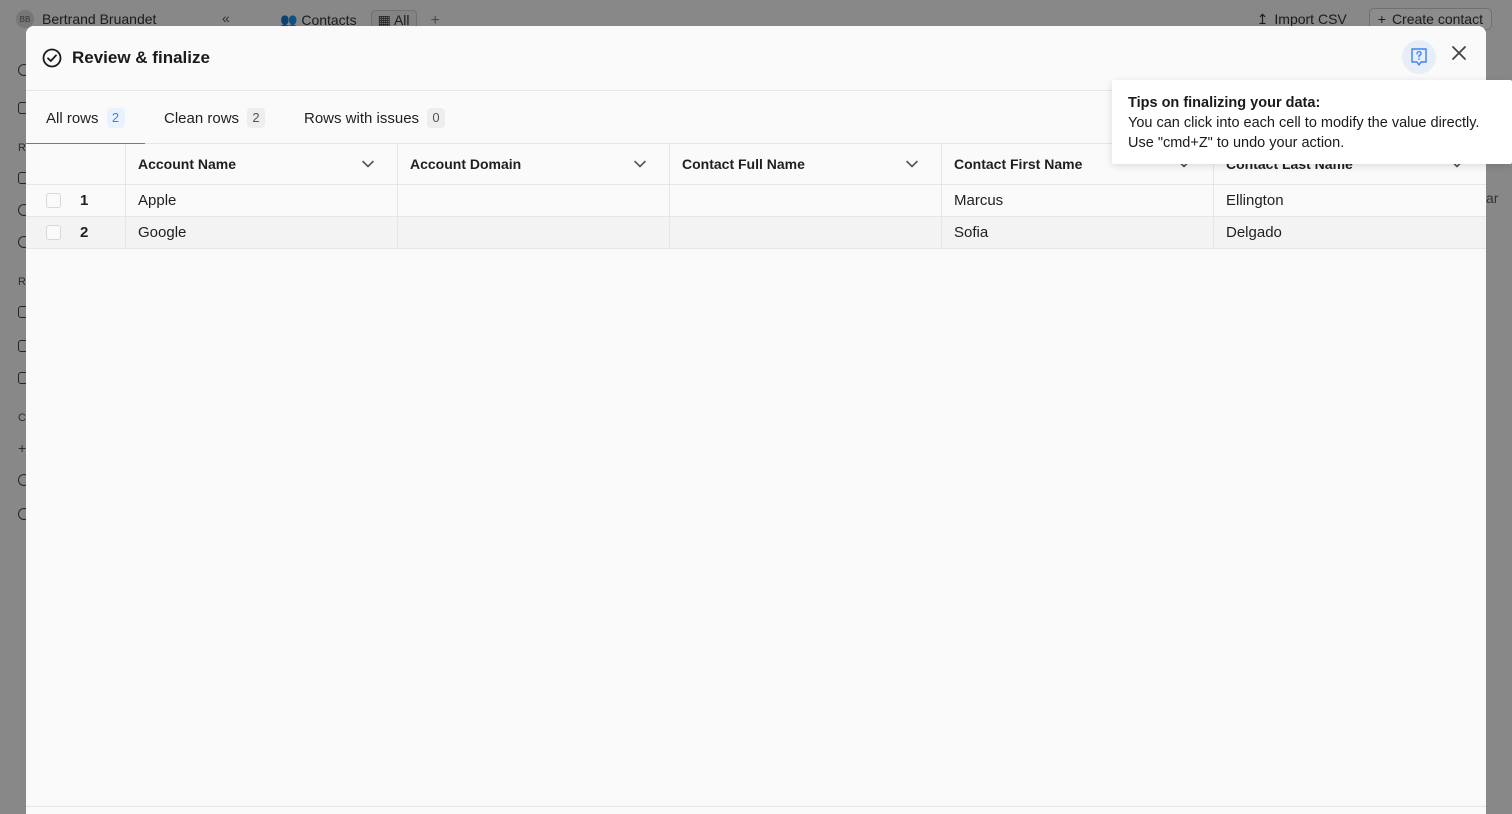 This screenshot has width=1512, height=814. What do you see at coordinates (1492, 198) in the screenshot?
I see `background-peek-text: ar` at bounding box center [1492, 198].